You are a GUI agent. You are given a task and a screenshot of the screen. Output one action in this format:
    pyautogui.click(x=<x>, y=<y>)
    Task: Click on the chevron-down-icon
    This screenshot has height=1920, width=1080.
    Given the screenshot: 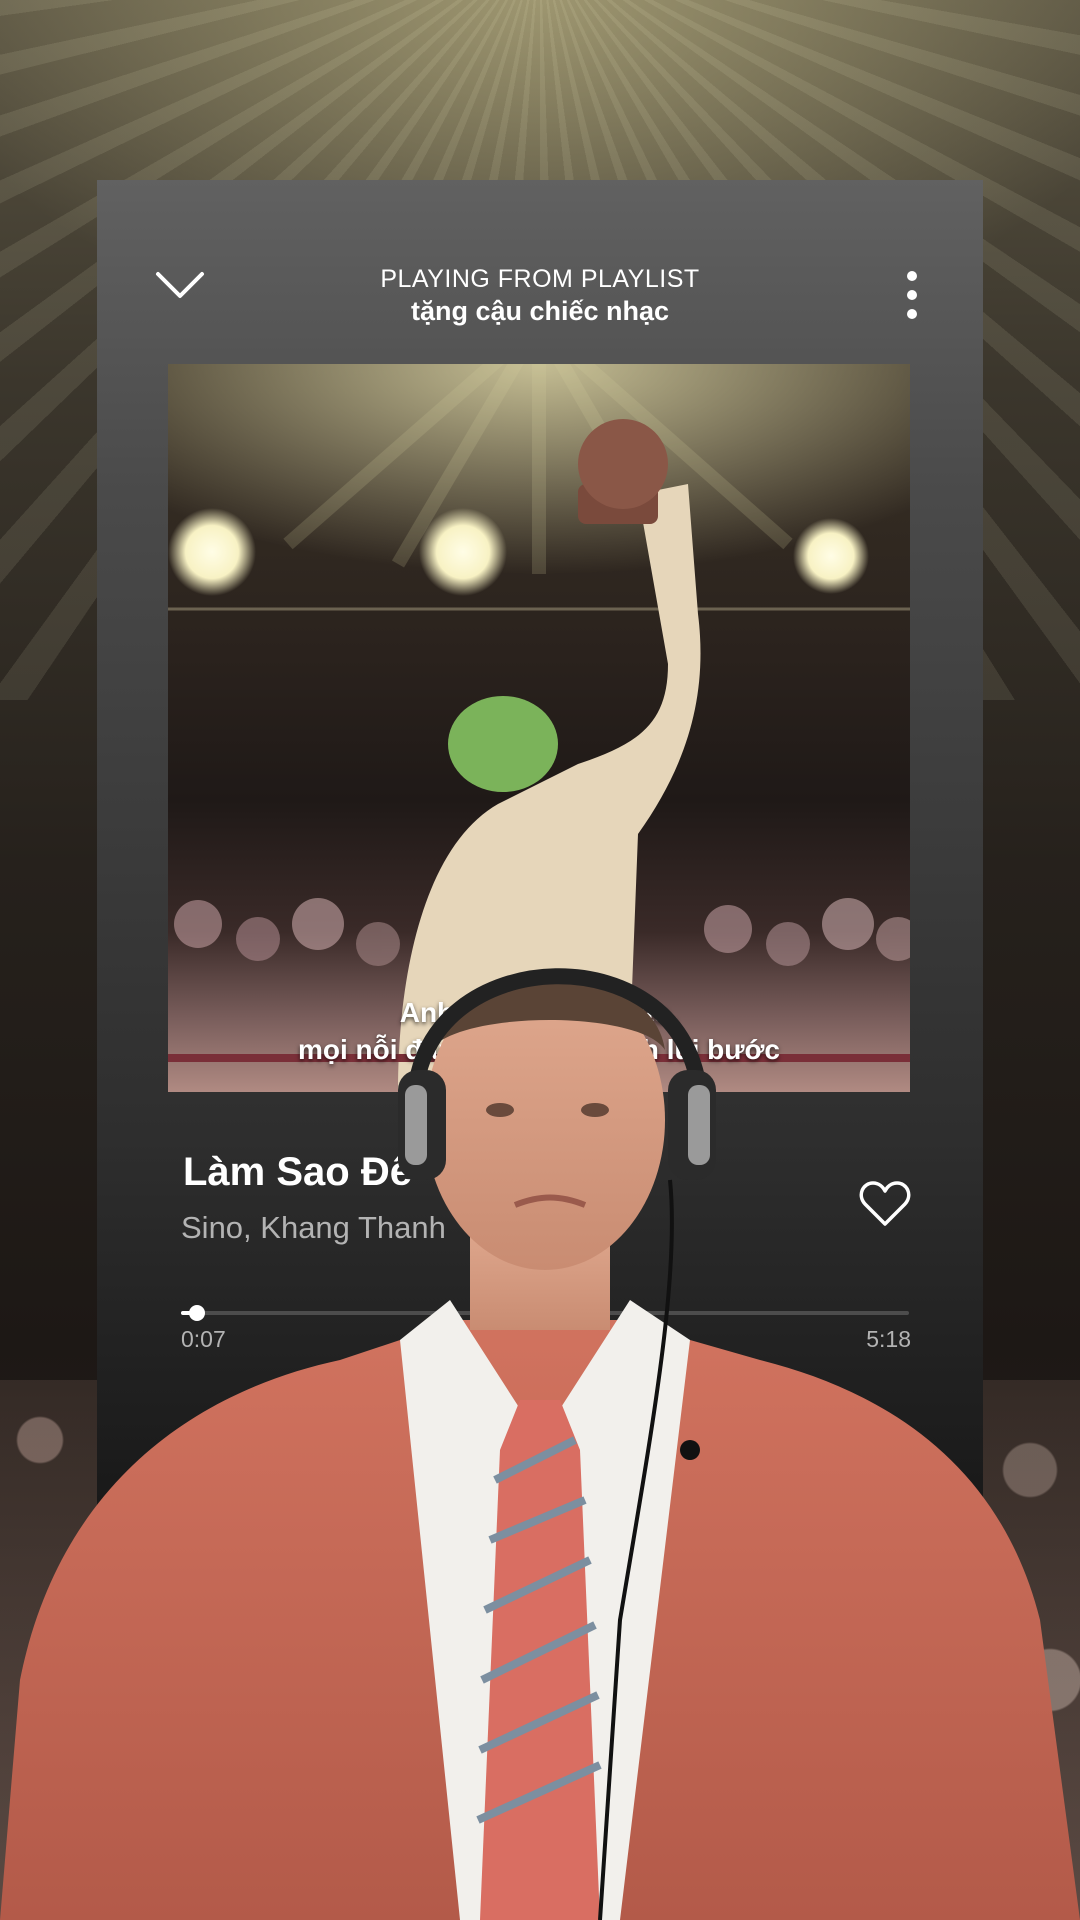 What is the action you would take?
    pyautogui.click(x=180, y=285)
    